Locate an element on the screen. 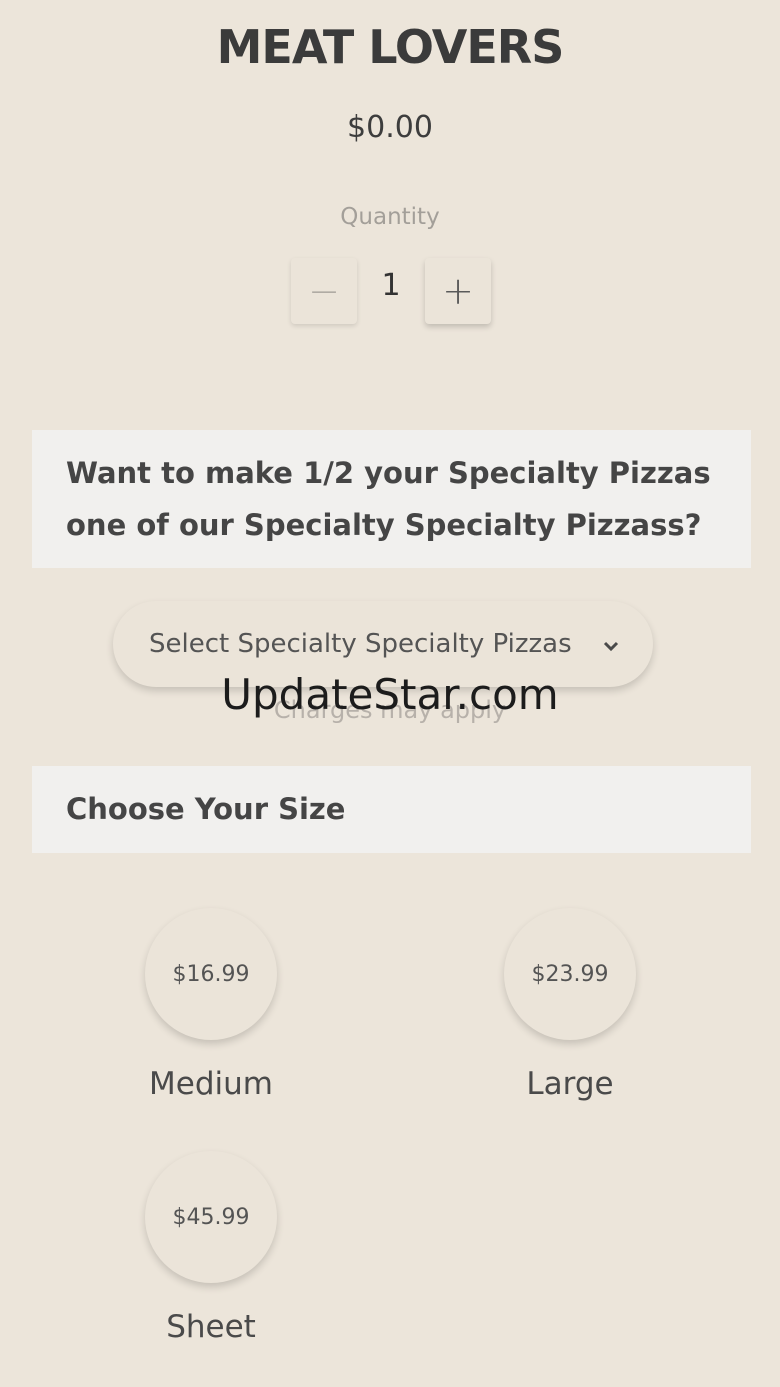 The height and width of the screenshot is (1387, 780). size-option-medium: $16.99 is located at coordinates (211, 974).